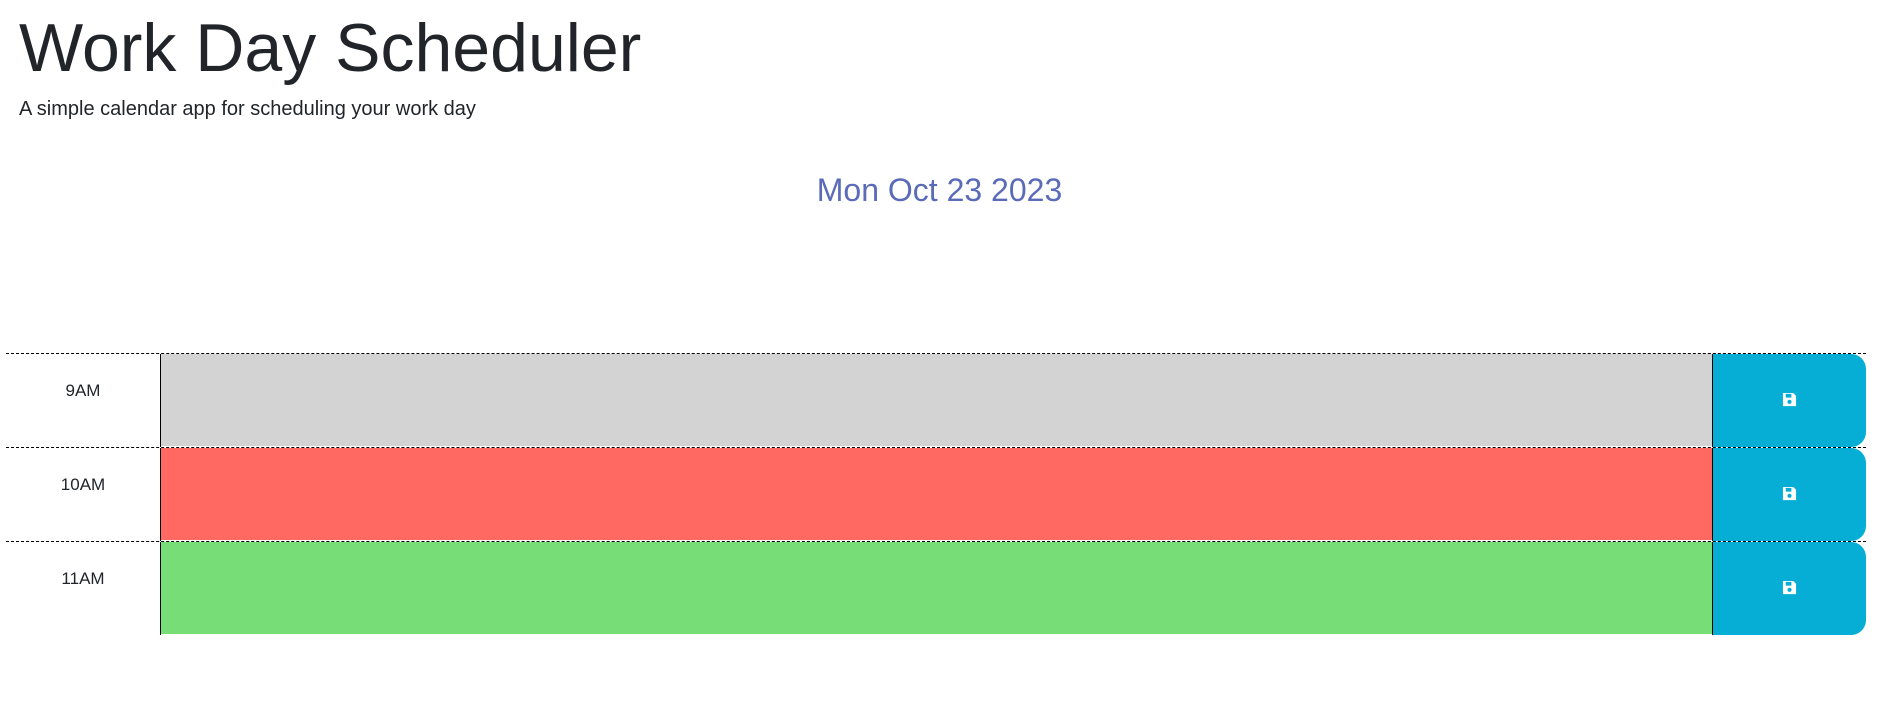  I want to click on time-block-11am: 11AM, so click(936, 588).